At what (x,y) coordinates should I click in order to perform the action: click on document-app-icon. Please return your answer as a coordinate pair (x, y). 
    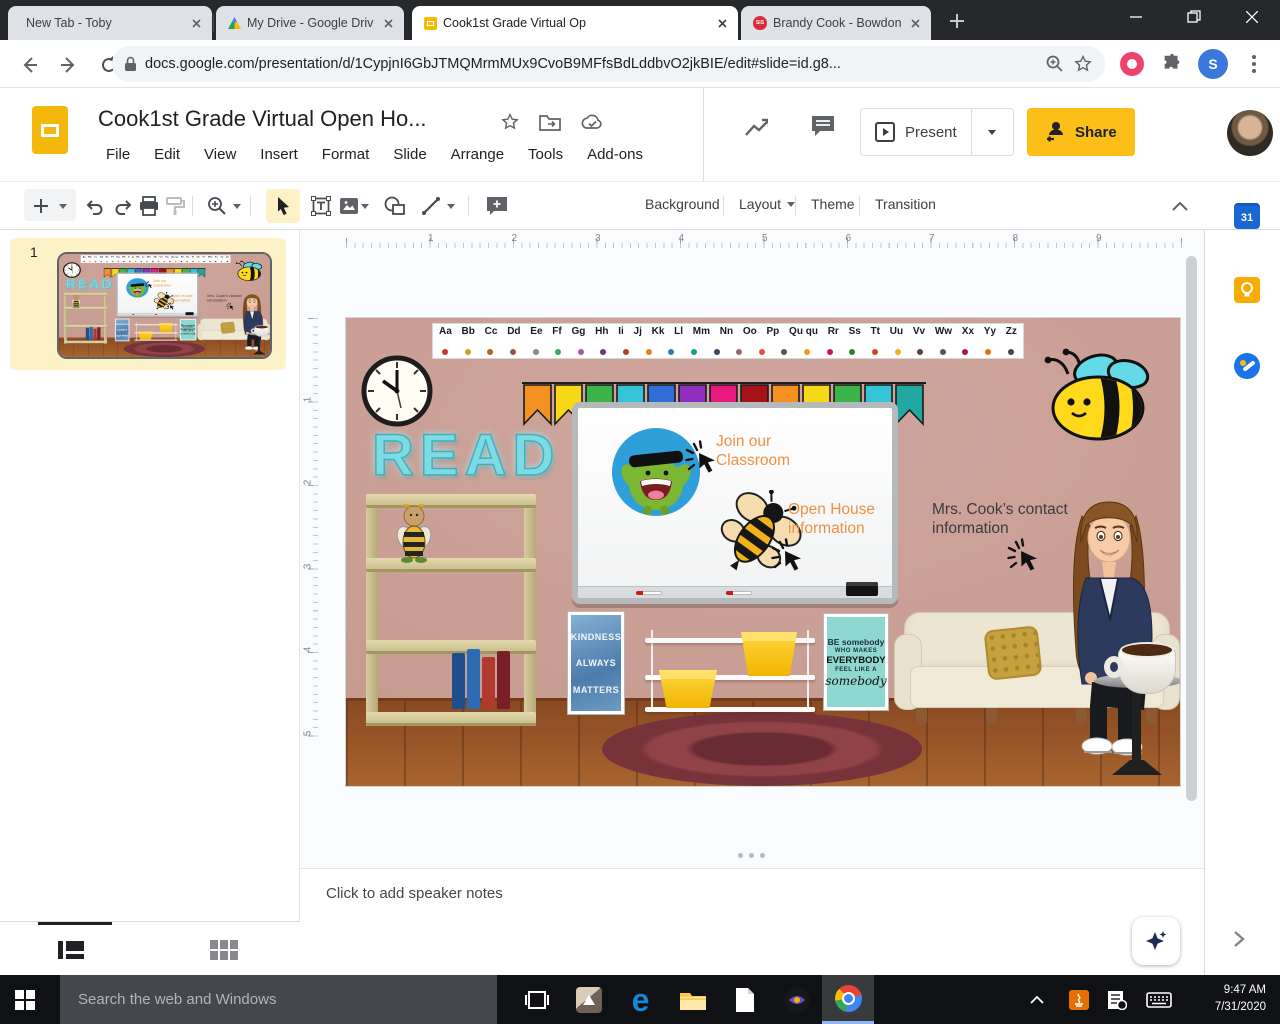
    Looking at the image, I should click on (744, 999).